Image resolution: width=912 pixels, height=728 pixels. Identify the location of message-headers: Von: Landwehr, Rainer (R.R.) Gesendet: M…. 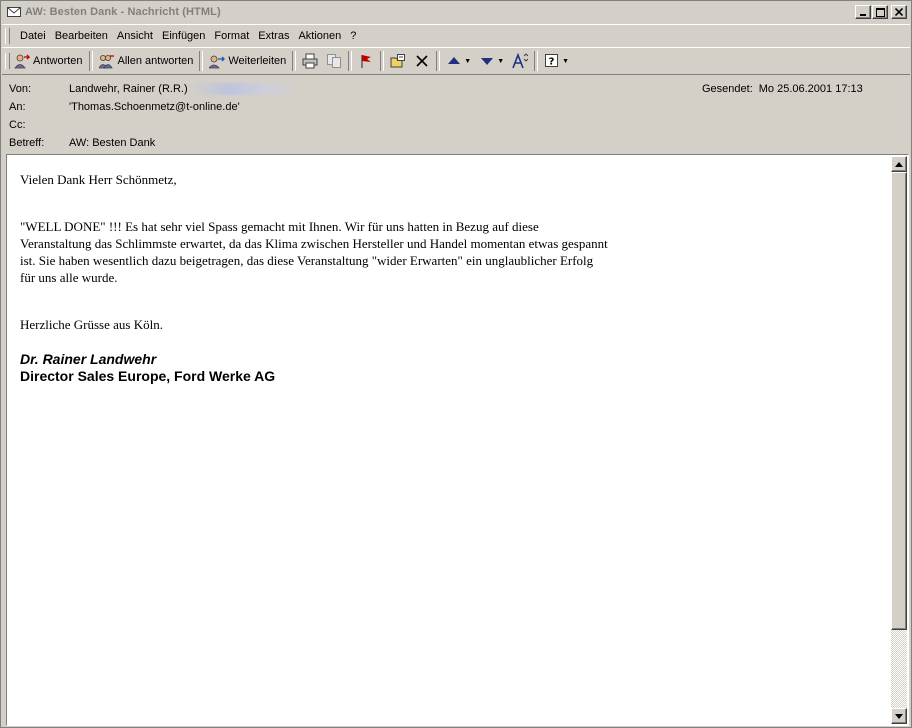
(456, 114).